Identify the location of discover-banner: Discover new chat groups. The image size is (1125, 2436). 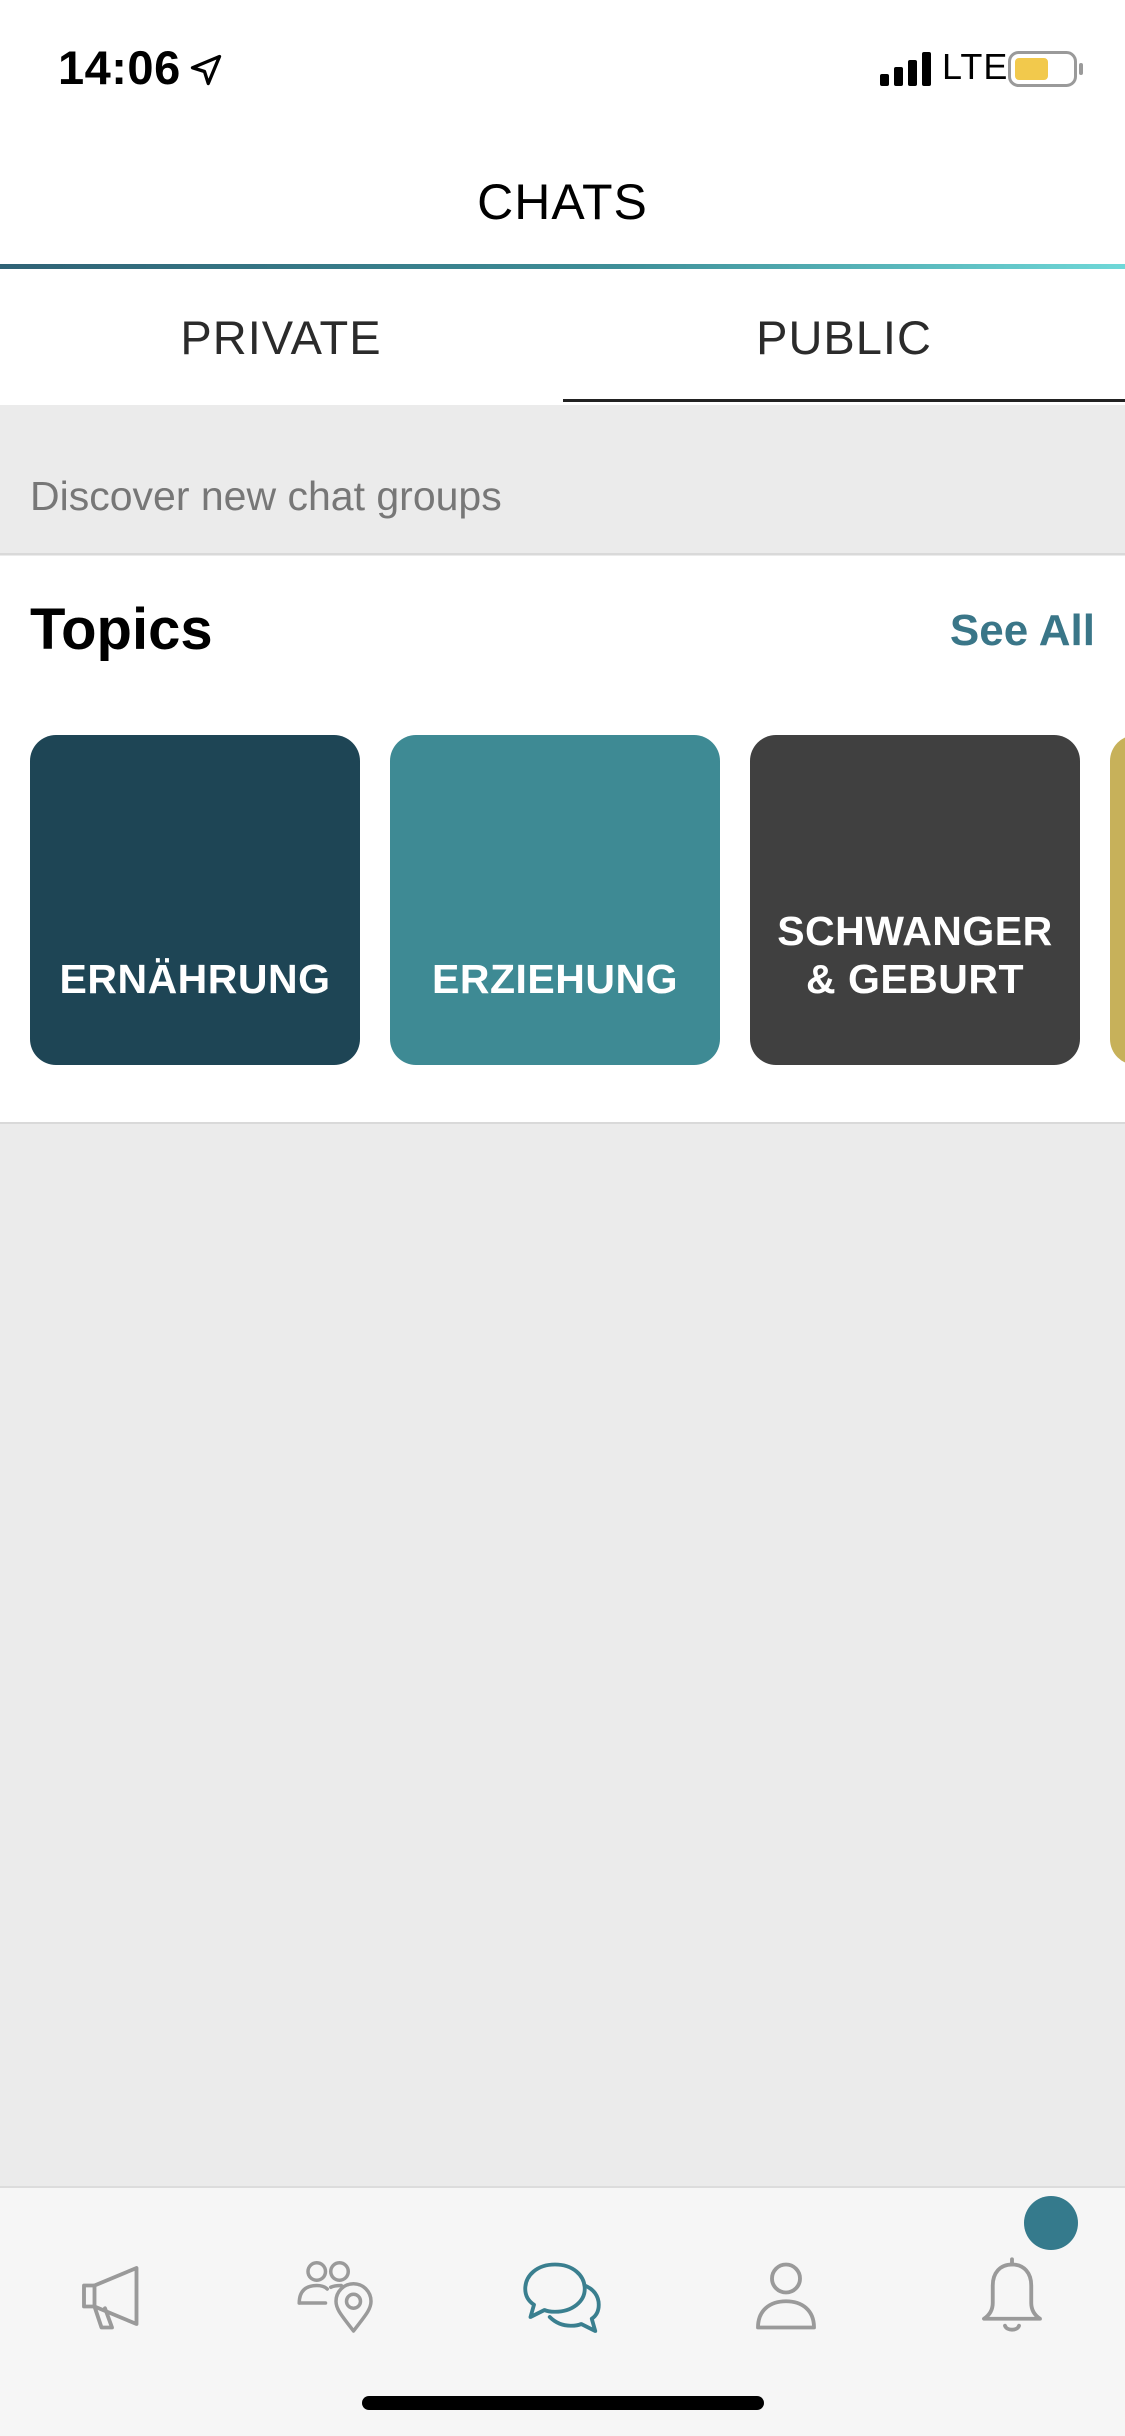
(562, 480).